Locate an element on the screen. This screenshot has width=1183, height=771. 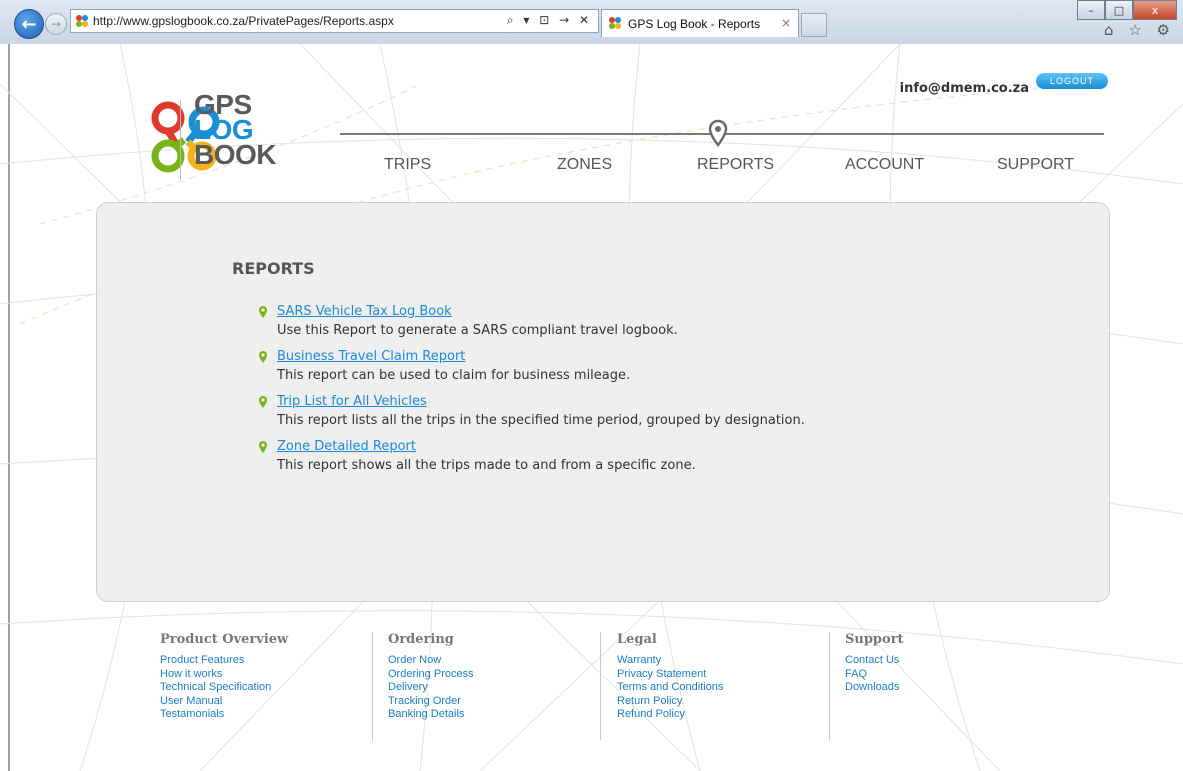
close-window-button: x is located at coordinates (1155, 10).